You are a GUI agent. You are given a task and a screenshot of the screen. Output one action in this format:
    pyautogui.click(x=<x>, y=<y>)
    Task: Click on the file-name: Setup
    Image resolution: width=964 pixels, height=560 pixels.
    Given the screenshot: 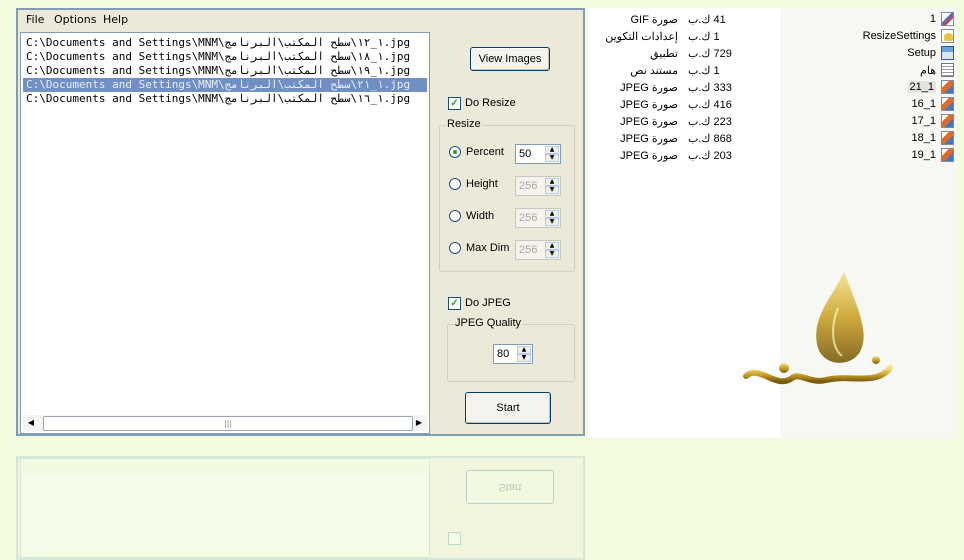 What is the action you would take?
    pyautogui.click(x=921, y=53)
    